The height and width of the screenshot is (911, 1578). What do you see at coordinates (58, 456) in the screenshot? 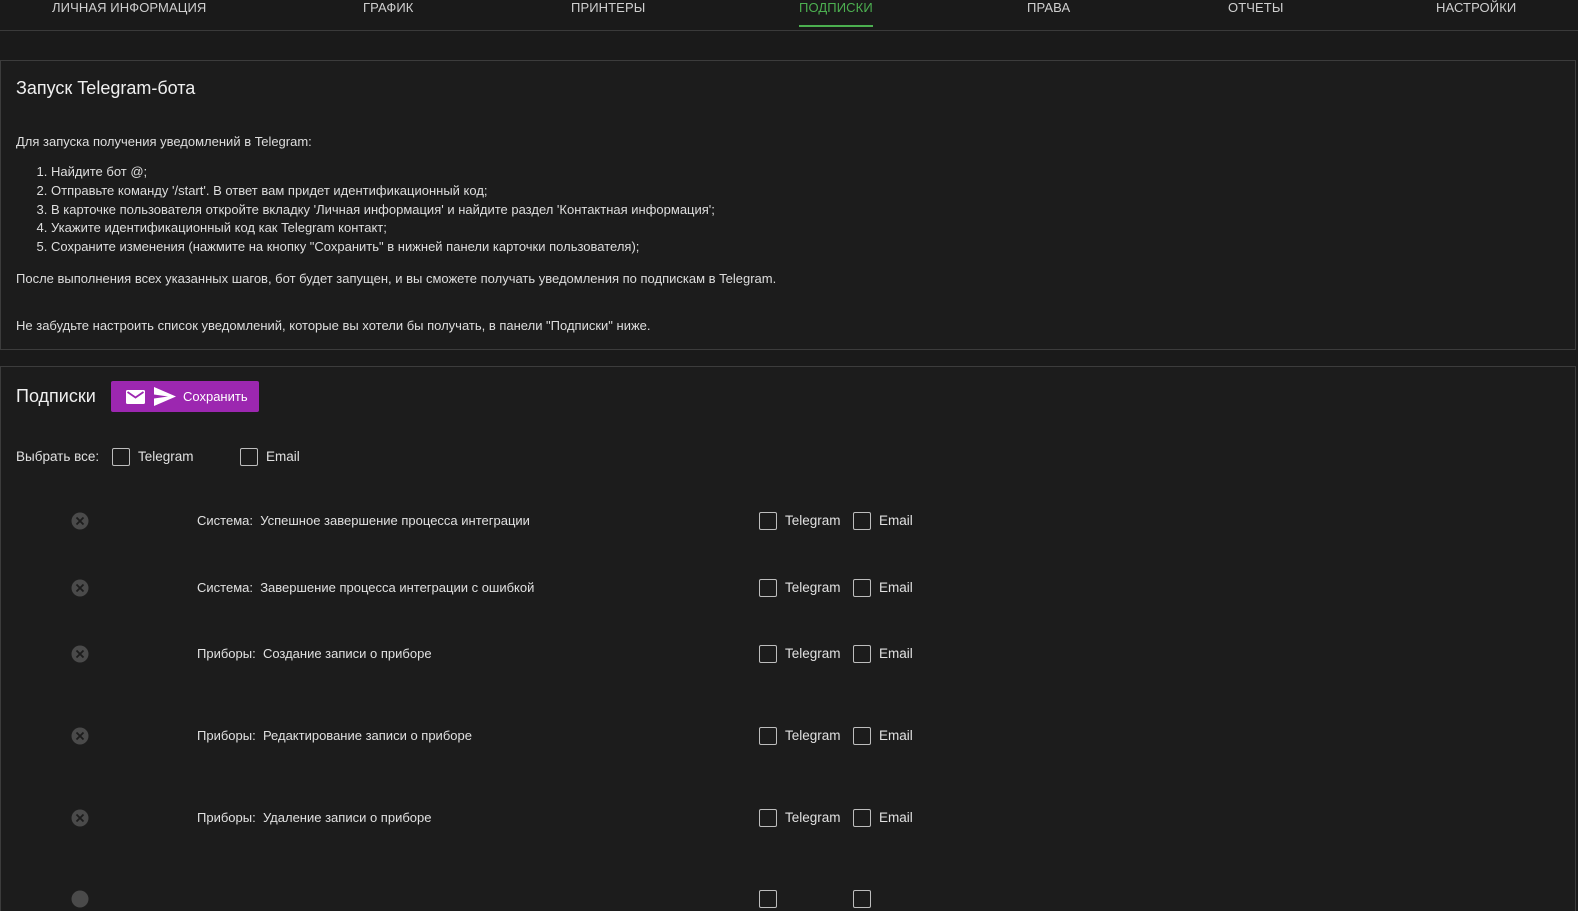
I see `select-all-label: Выбрать все:` at bounding box center [58, 456].